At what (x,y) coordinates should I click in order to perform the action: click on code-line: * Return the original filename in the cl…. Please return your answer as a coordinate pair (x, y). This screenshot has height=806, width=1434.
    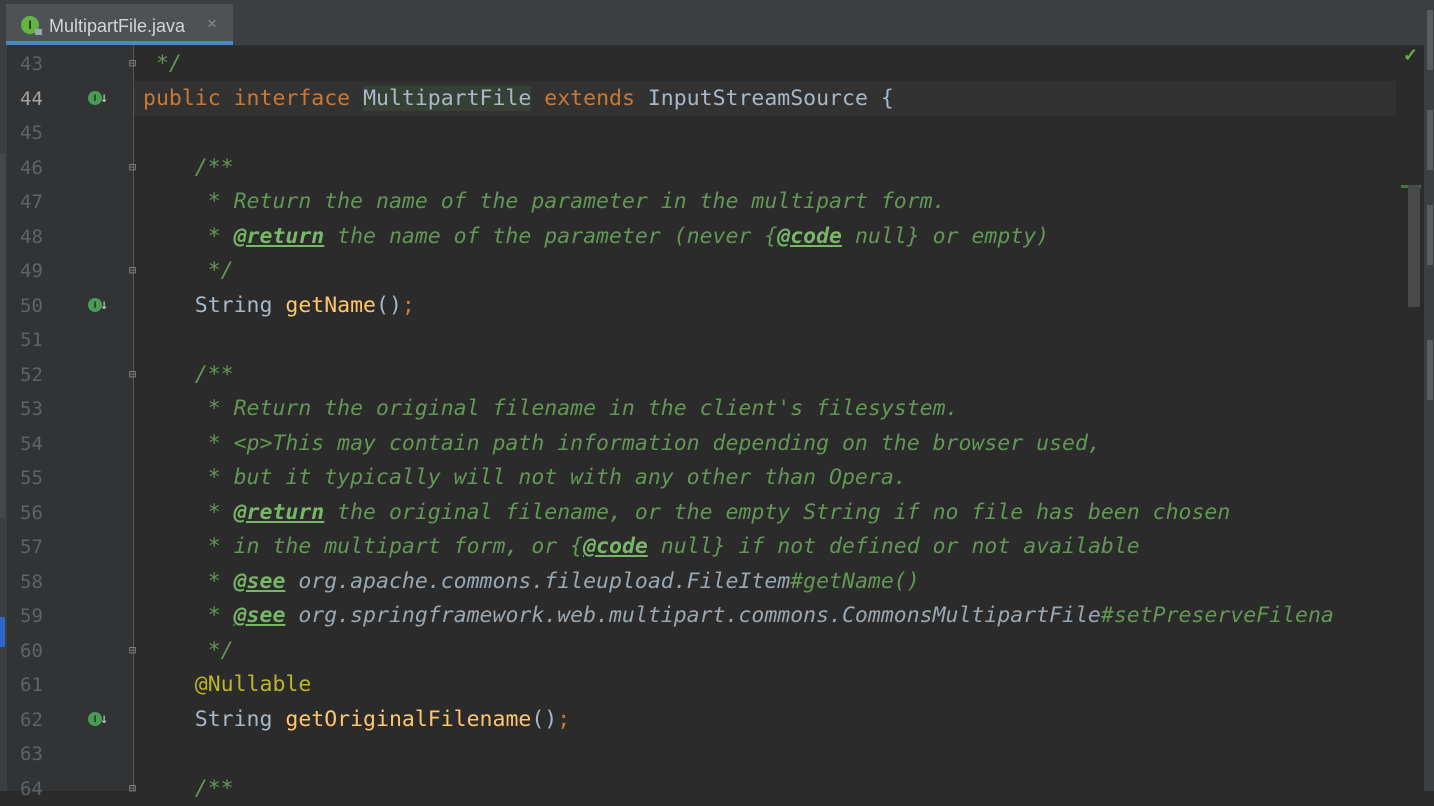
    Looking at the image, I should click on (551, 409).